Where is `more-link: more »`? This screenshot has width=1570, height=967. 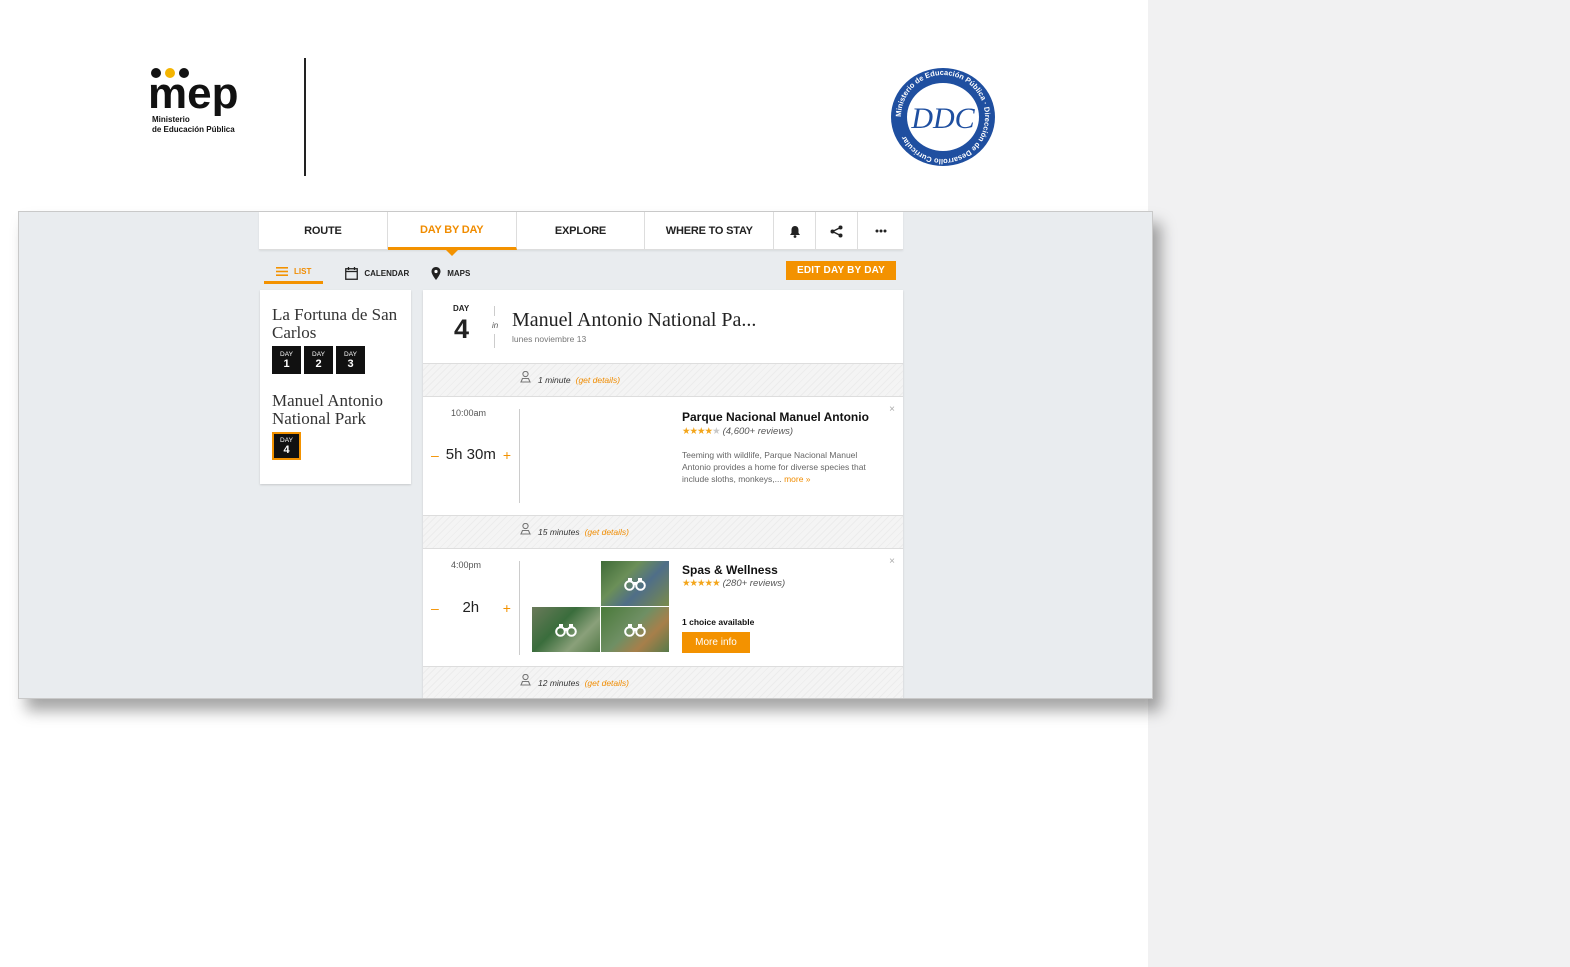 more-link: more » is located at coordinates (797, 479).